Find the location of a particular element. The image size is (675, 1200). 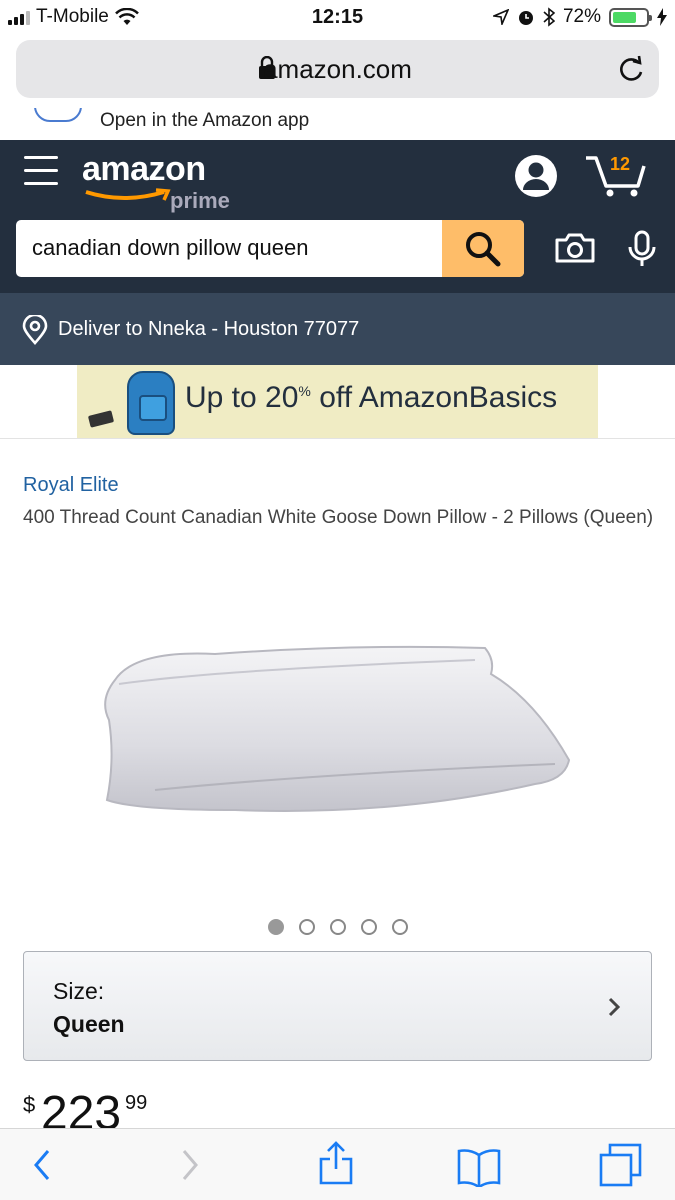

amazon-app-icon is located at coordinates (58, 115).